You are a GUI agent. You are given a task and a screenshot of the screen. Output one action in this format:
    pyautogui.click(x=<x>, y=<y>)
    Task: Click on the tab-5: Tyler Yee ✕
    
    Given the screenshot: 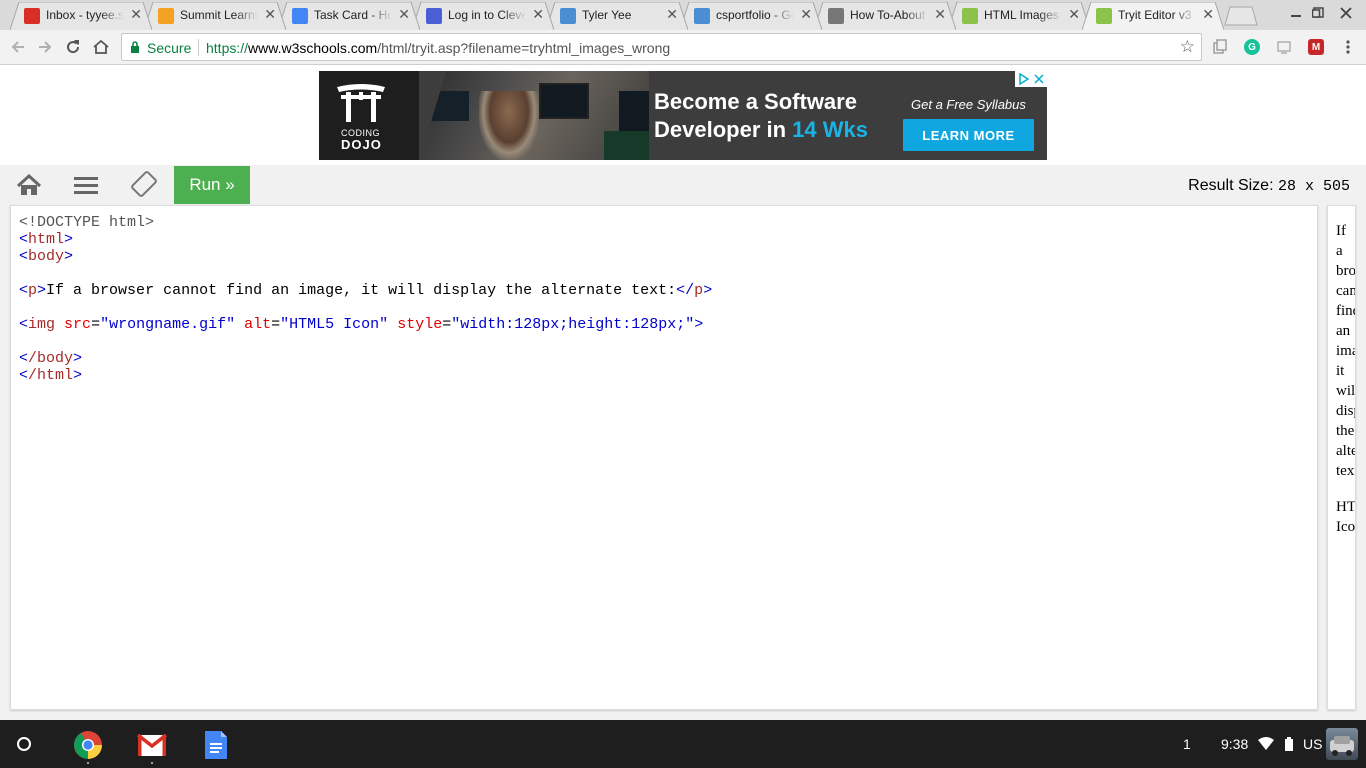 What is the action you would take?
    pyautogui.click(x=617, y=16)
    